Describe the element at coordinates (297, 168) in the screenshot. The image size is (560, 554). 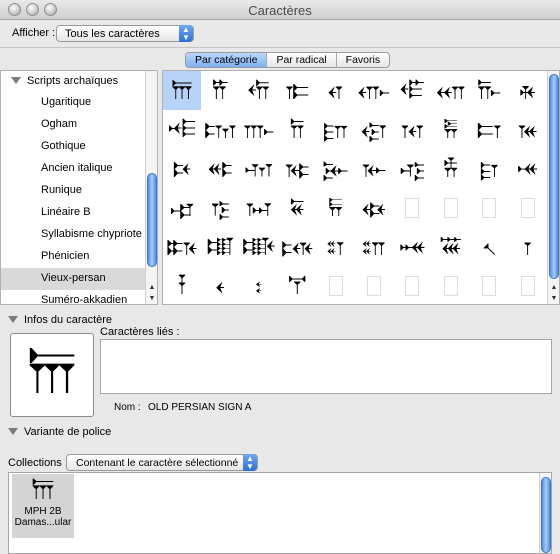
I see `glyph-cell: 𐎷` at that location.